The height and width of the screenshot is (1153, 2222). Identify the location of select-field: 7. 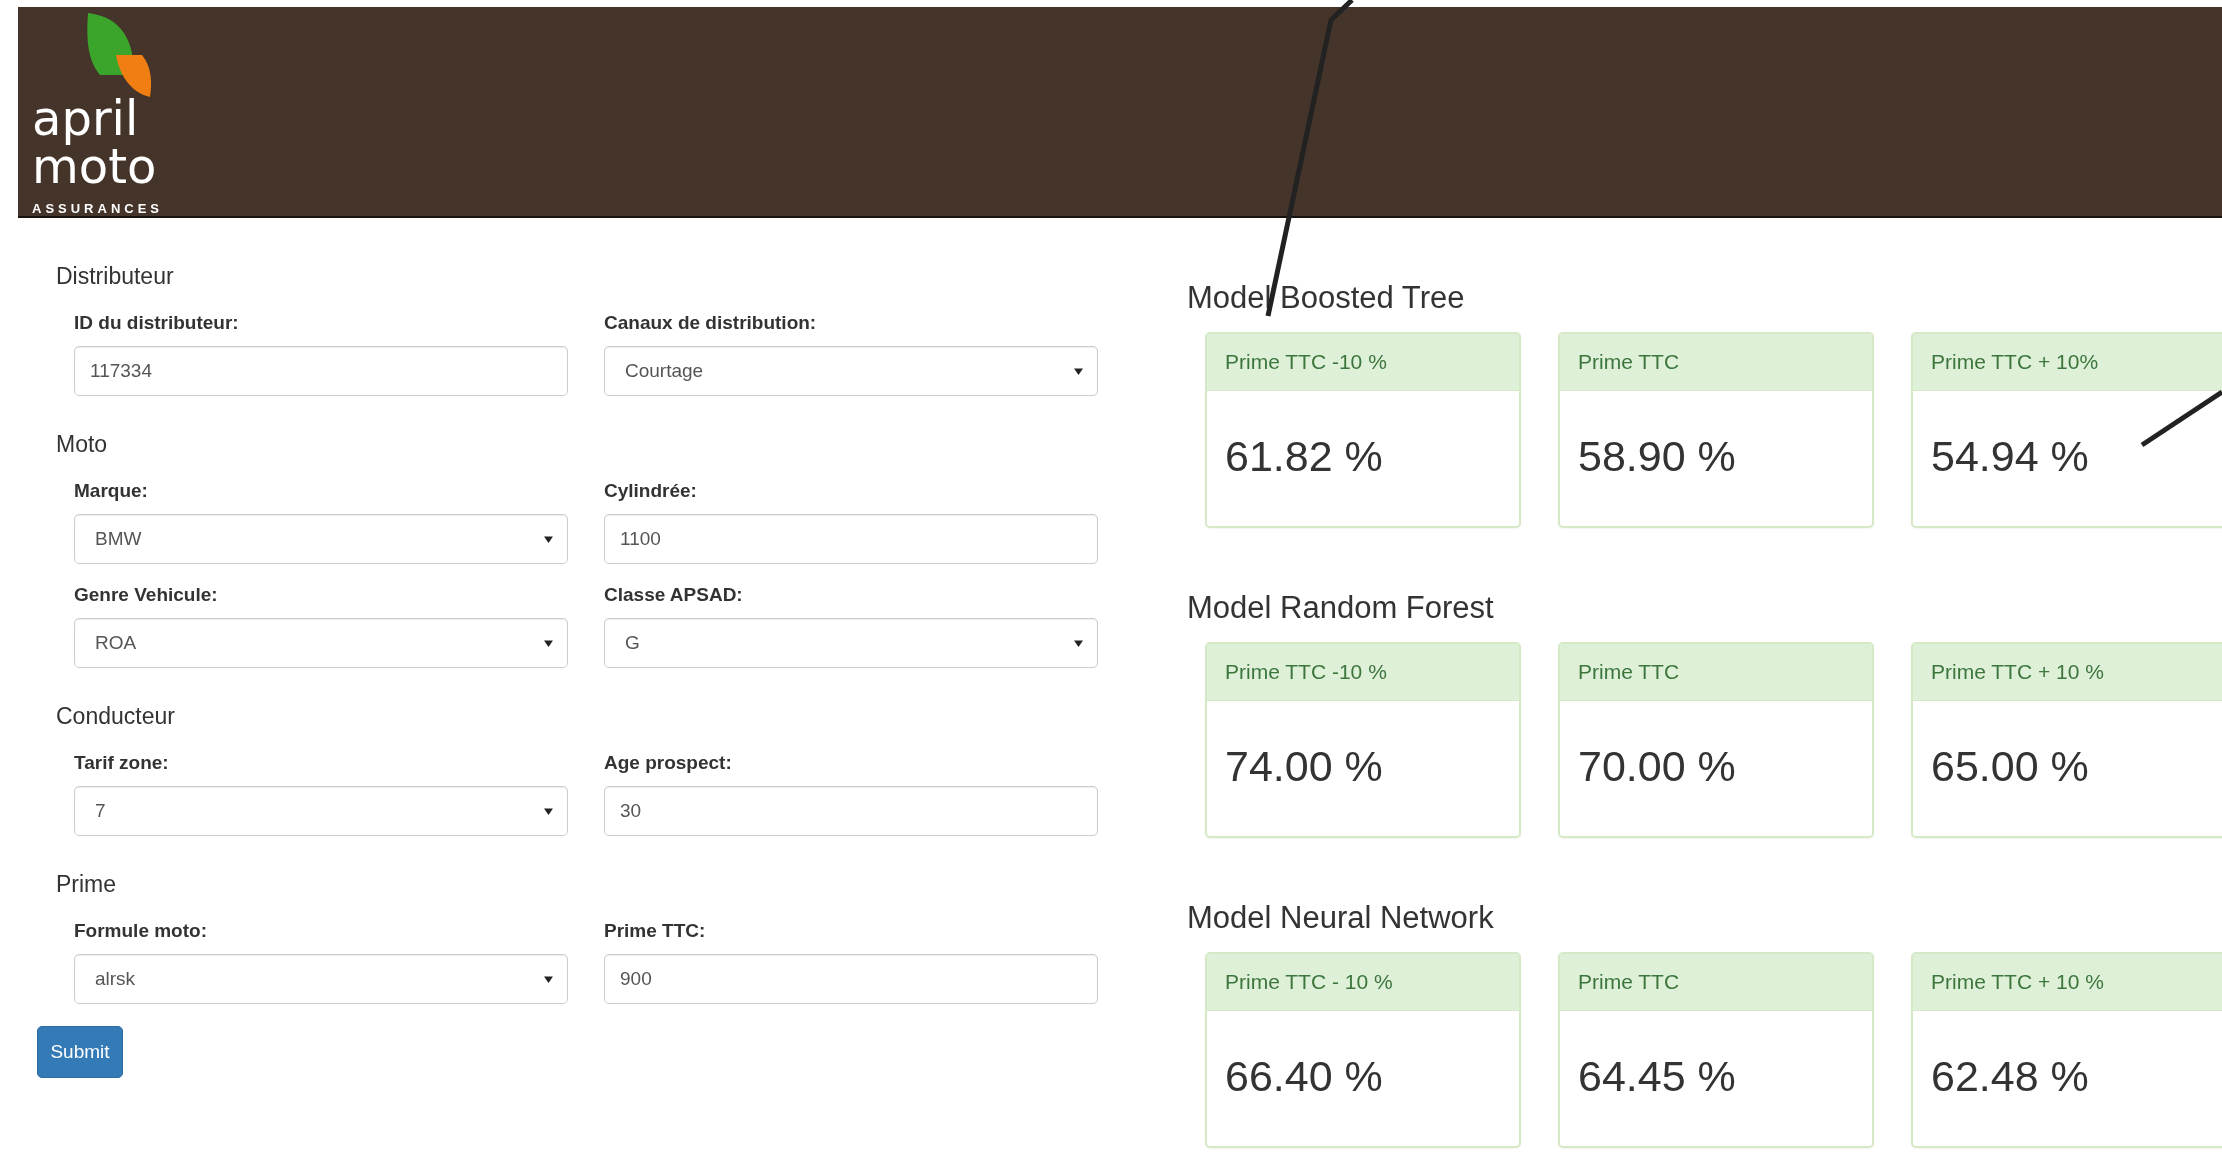
(321, 811).